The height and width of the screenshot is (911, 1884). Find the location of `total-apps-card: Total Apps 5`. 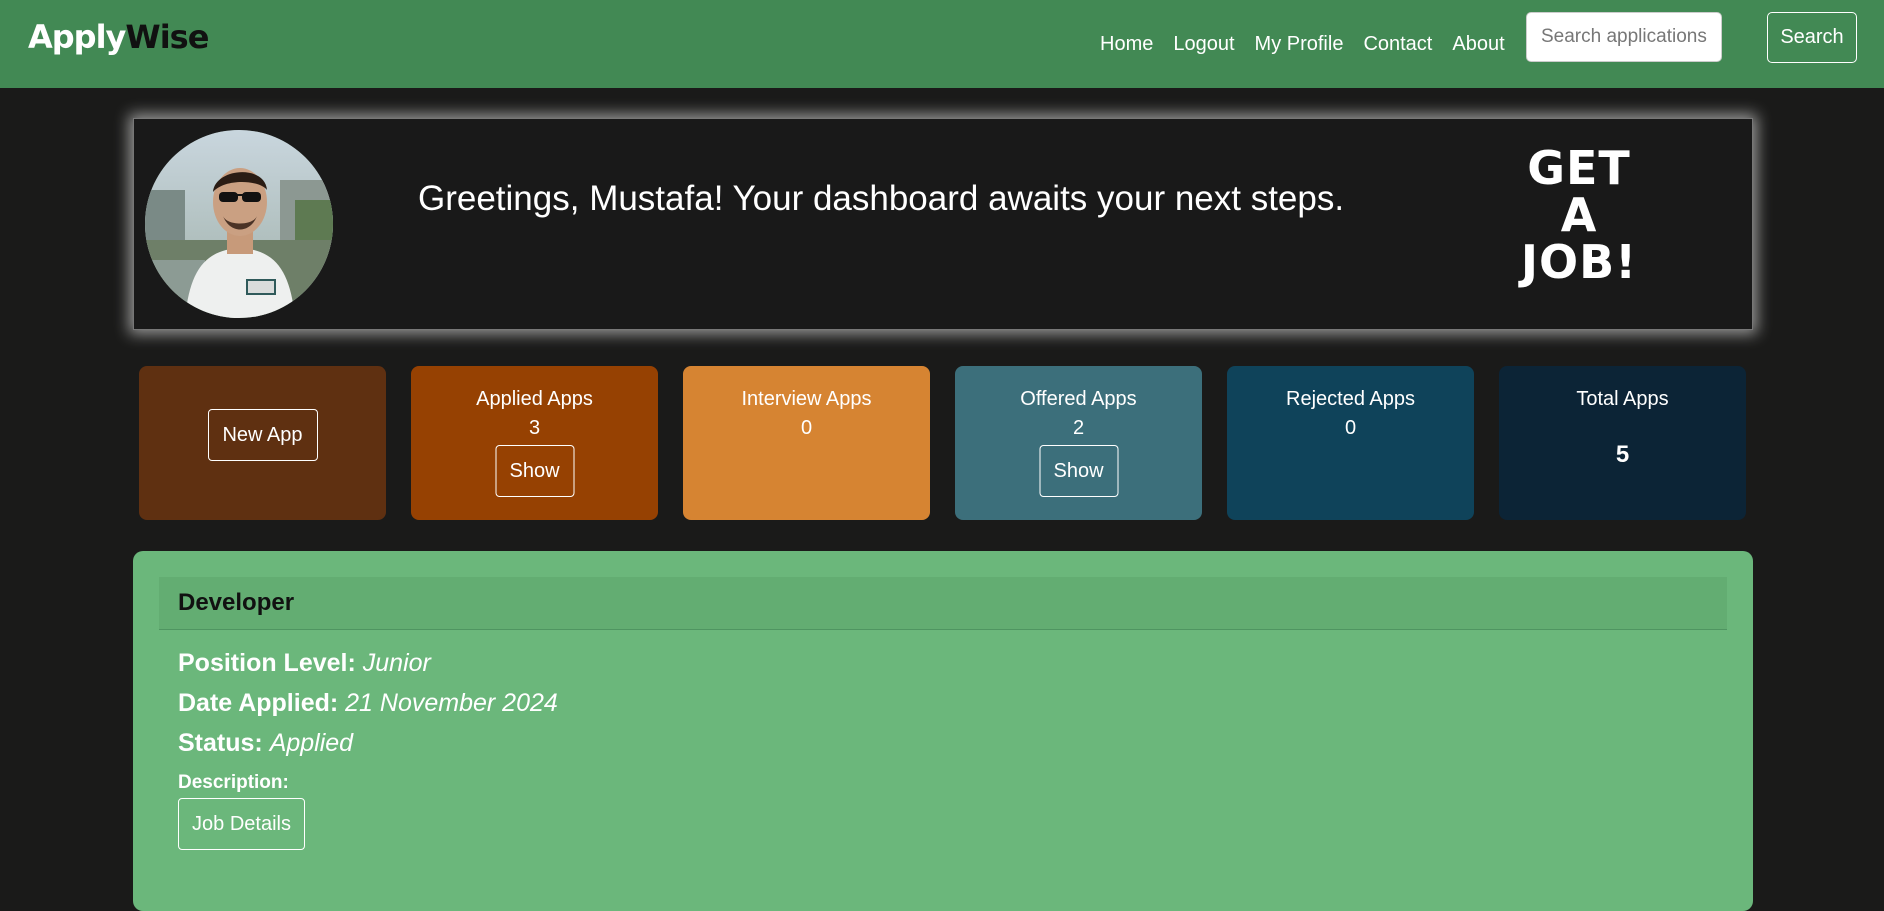

total-apps-card: Total Apps 5 is located at coordinates (1622, 443).